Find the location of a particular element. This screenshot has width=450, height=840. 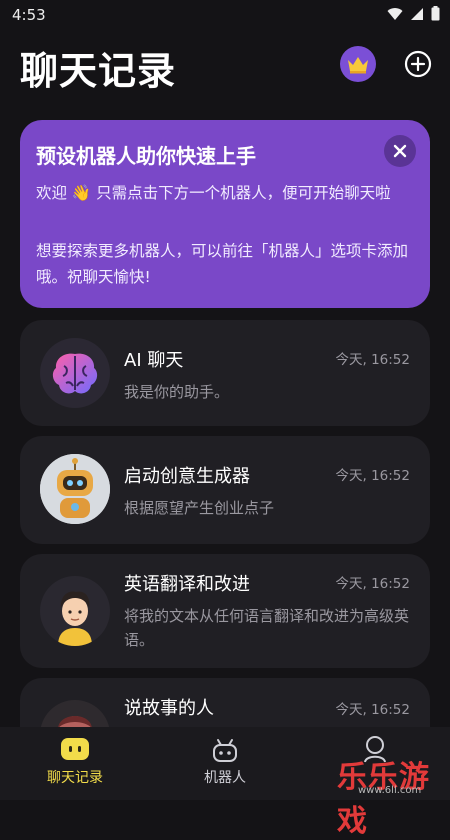

chat-name: AI 聊天 is located at coordinates (154, 360).